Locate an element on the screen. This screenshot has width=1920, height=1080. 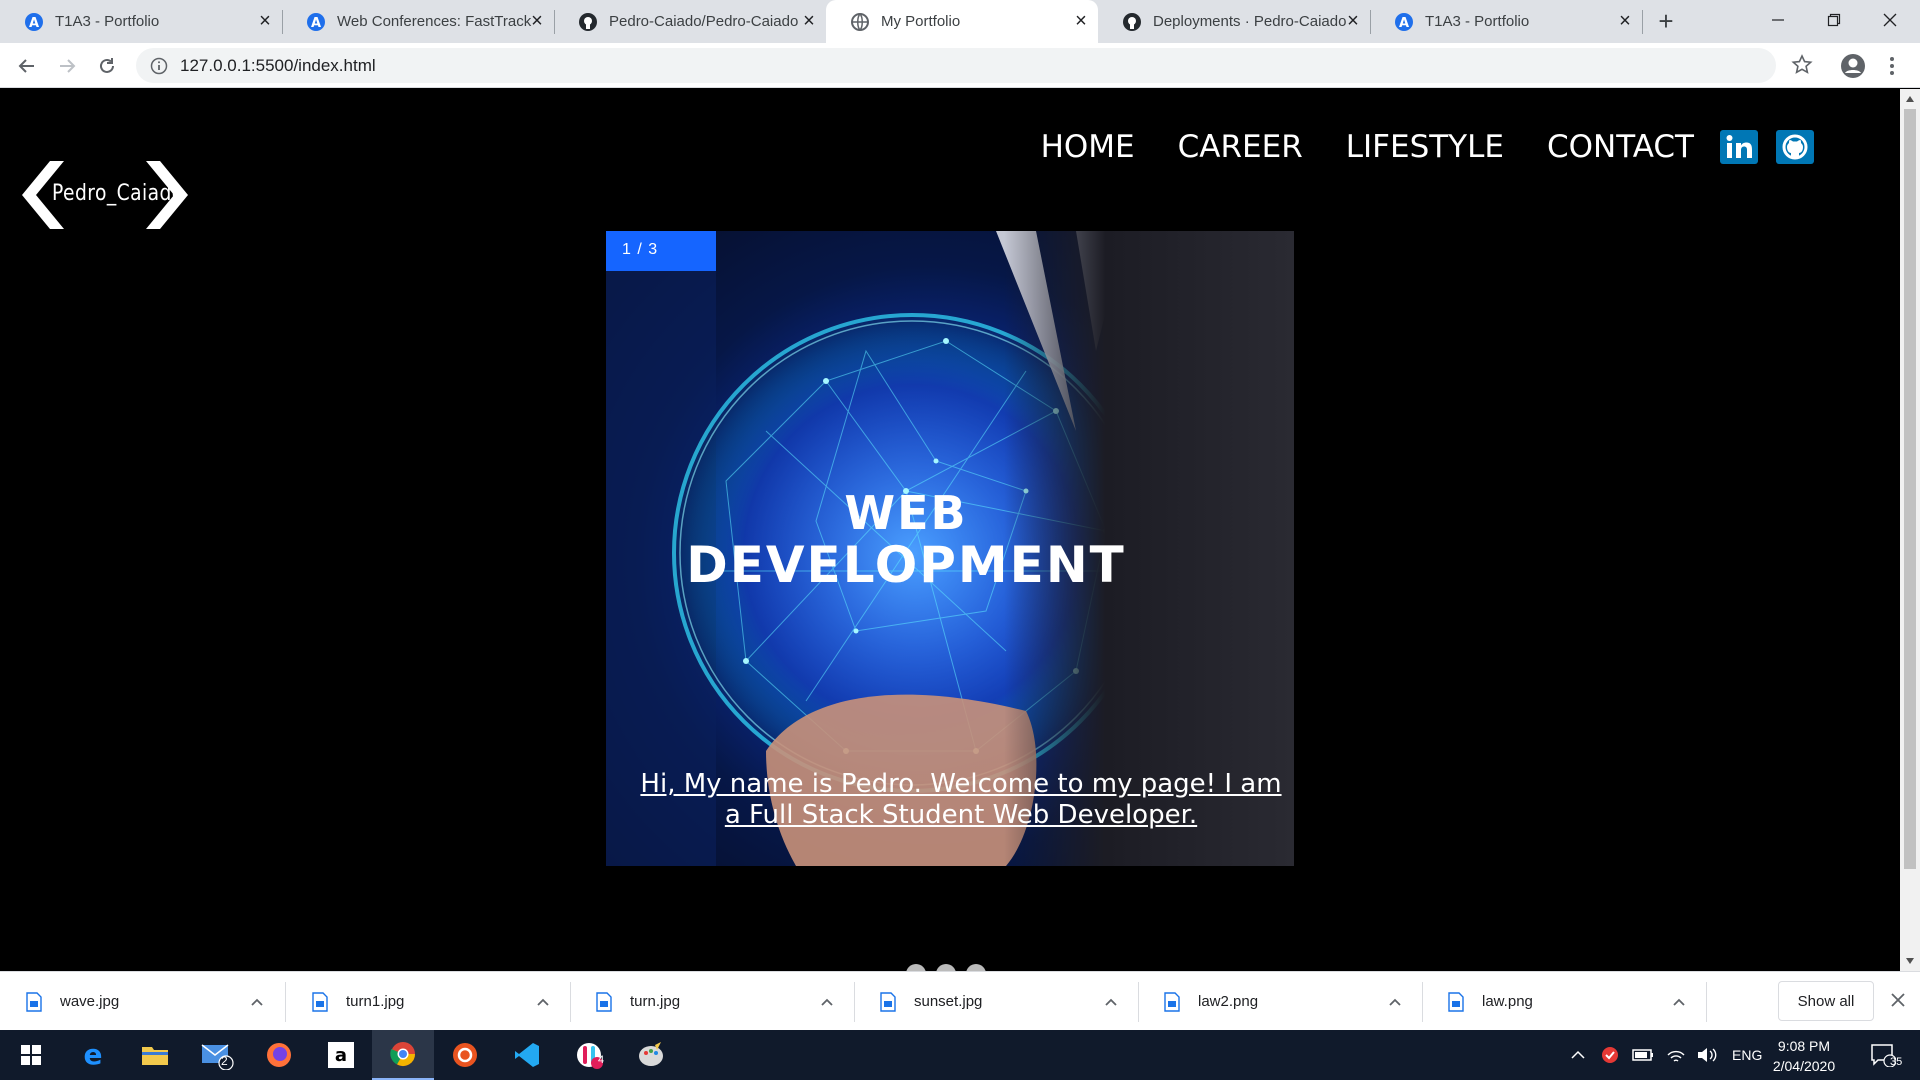
window-close-button is located at coordinates (1890, 20).